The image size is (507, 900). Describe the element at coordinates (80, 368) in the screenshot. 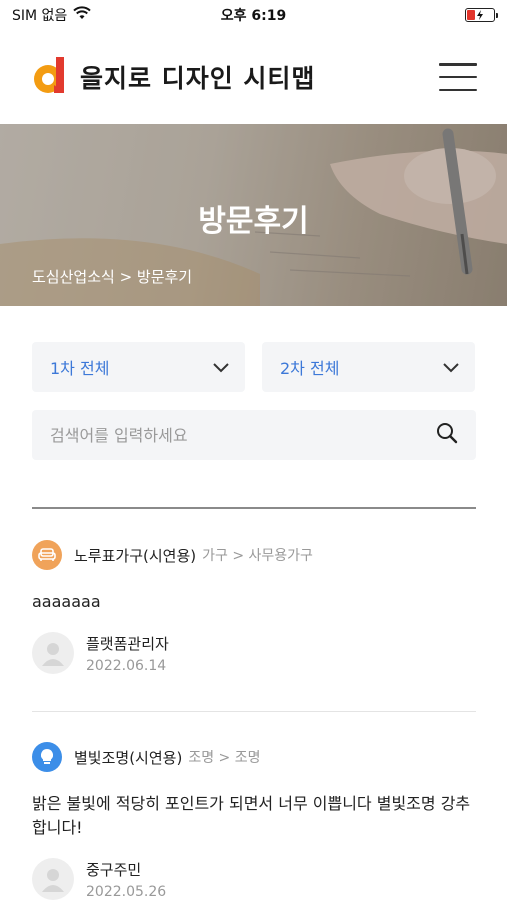

I see `category-1-label: 1차 전체` at that location.